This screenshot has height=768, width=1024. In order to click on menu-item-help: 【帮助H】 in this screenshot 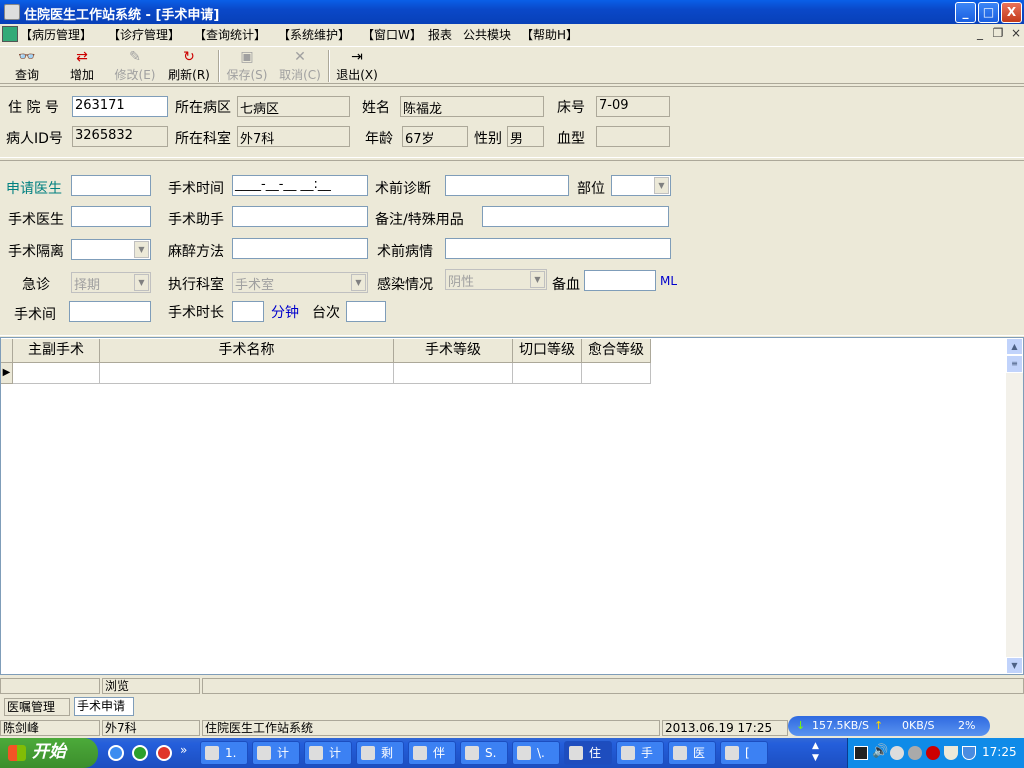, I will do `click(549, 34)`.